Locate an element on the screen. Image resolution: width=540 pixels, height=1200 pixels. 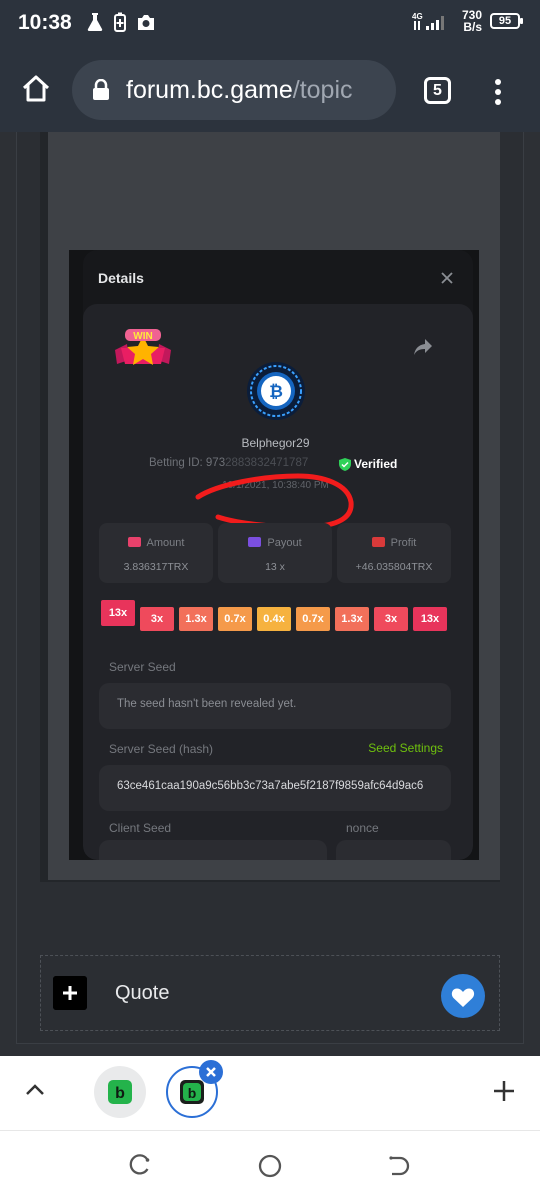
more-options-icon is located at coordinates (498, 92).